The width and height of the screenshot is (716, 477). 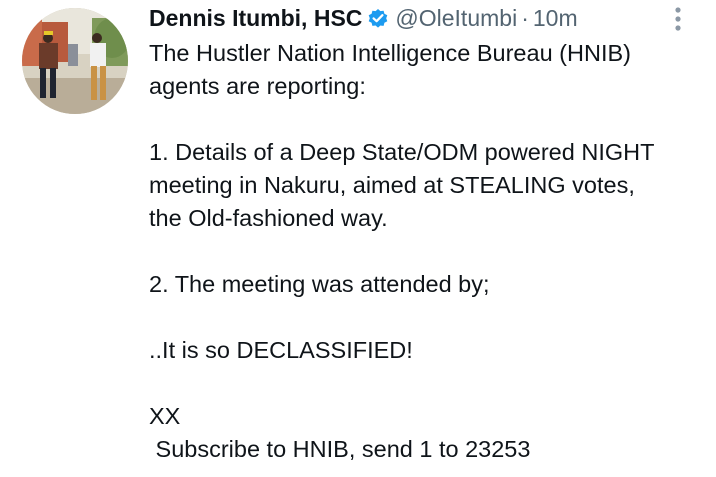 I want to click on avatar, so click(x=75, y=61).